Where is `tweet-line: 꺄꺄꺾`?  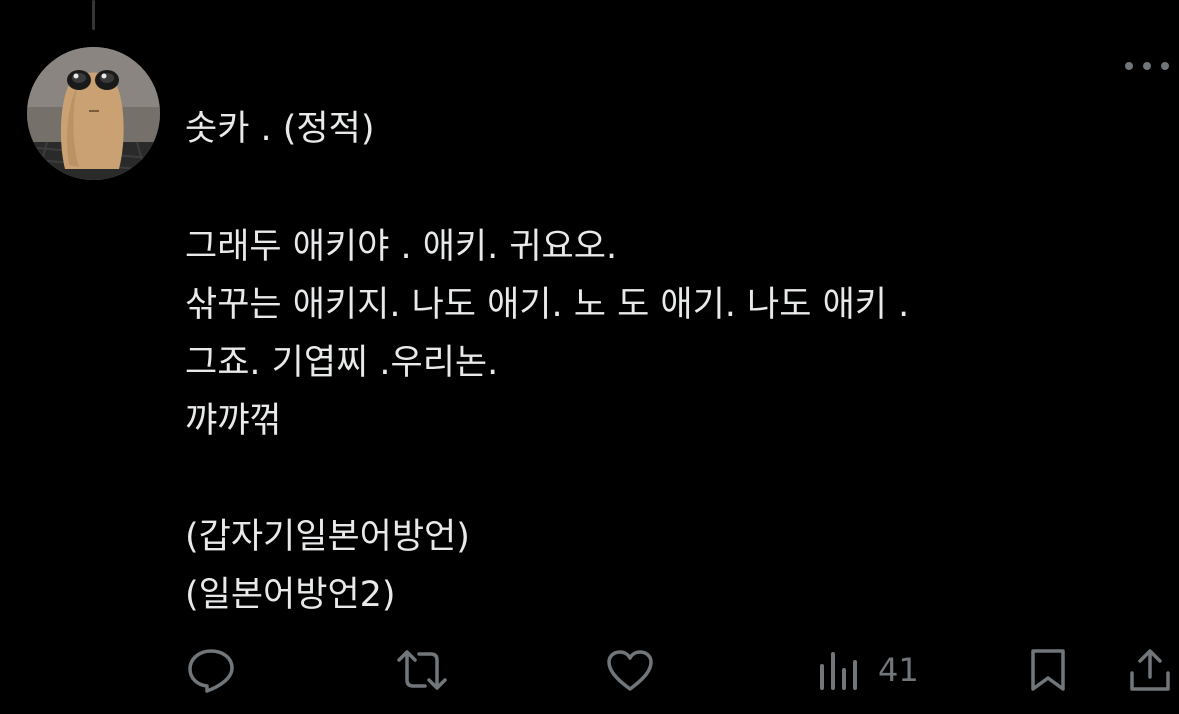
tweet-line: 꺄꺄꺾 is located at coordinates (233, 421).